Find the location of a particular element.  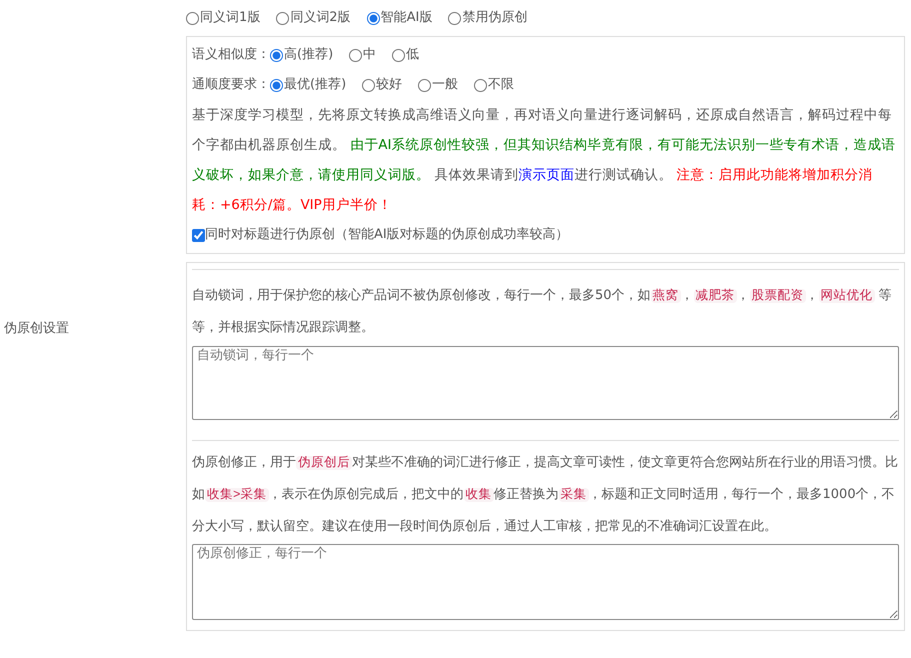

radio-label: 低 is located at coordinates (413, 55).